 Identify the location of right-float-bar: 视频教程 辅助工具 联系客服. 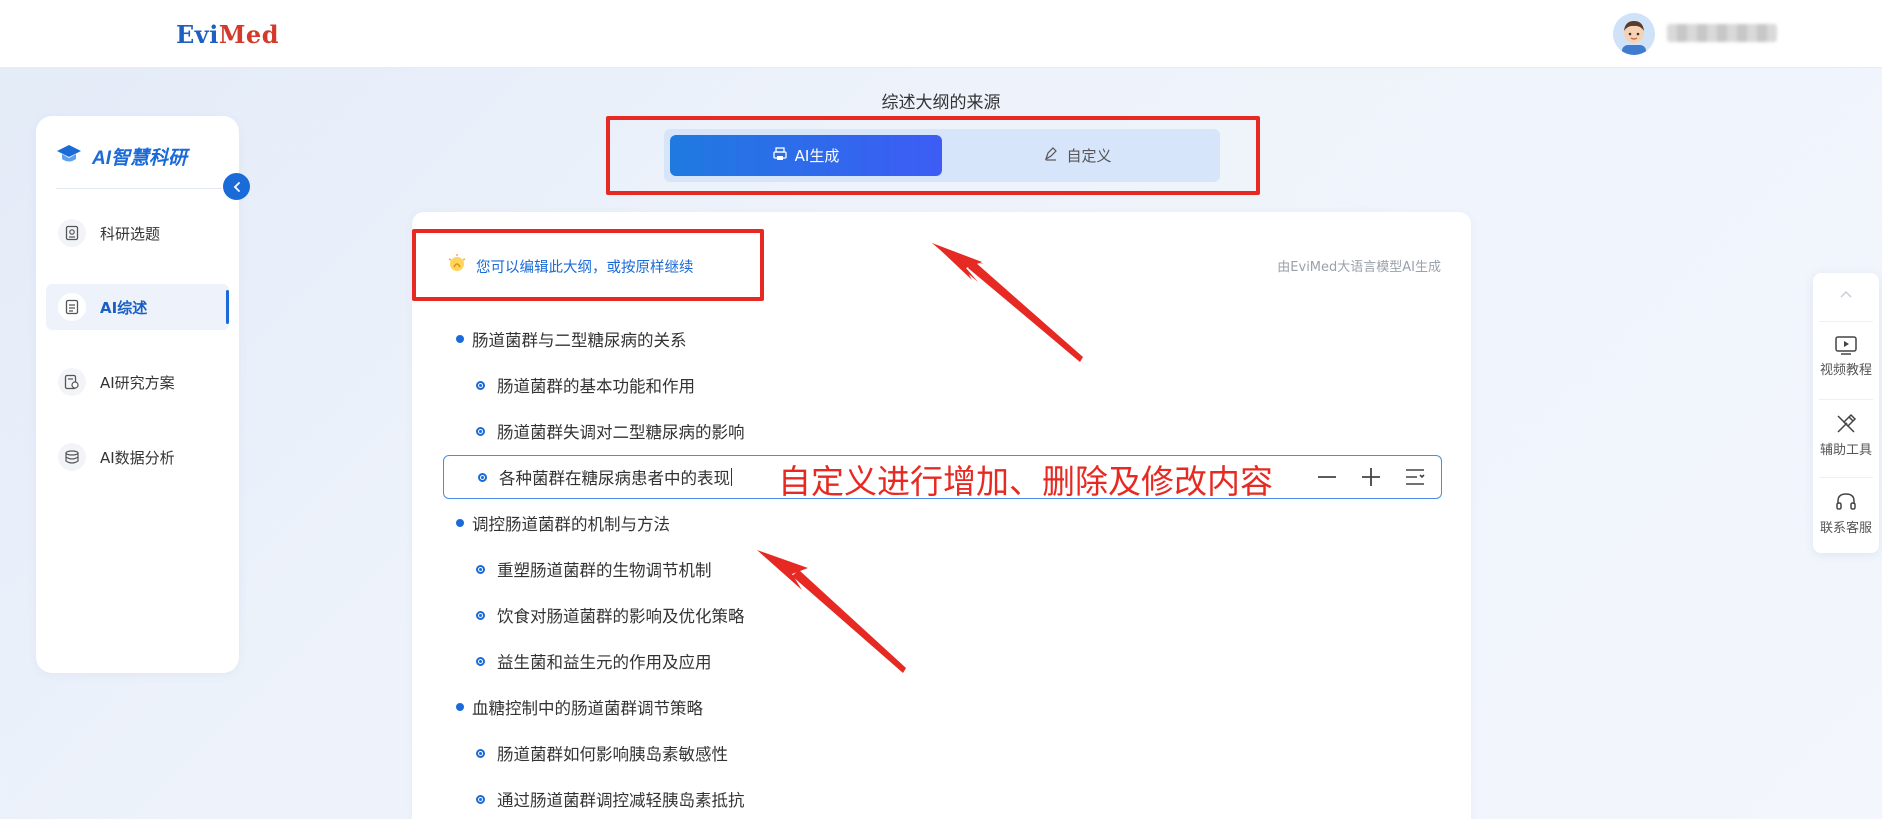
(1846, 413).